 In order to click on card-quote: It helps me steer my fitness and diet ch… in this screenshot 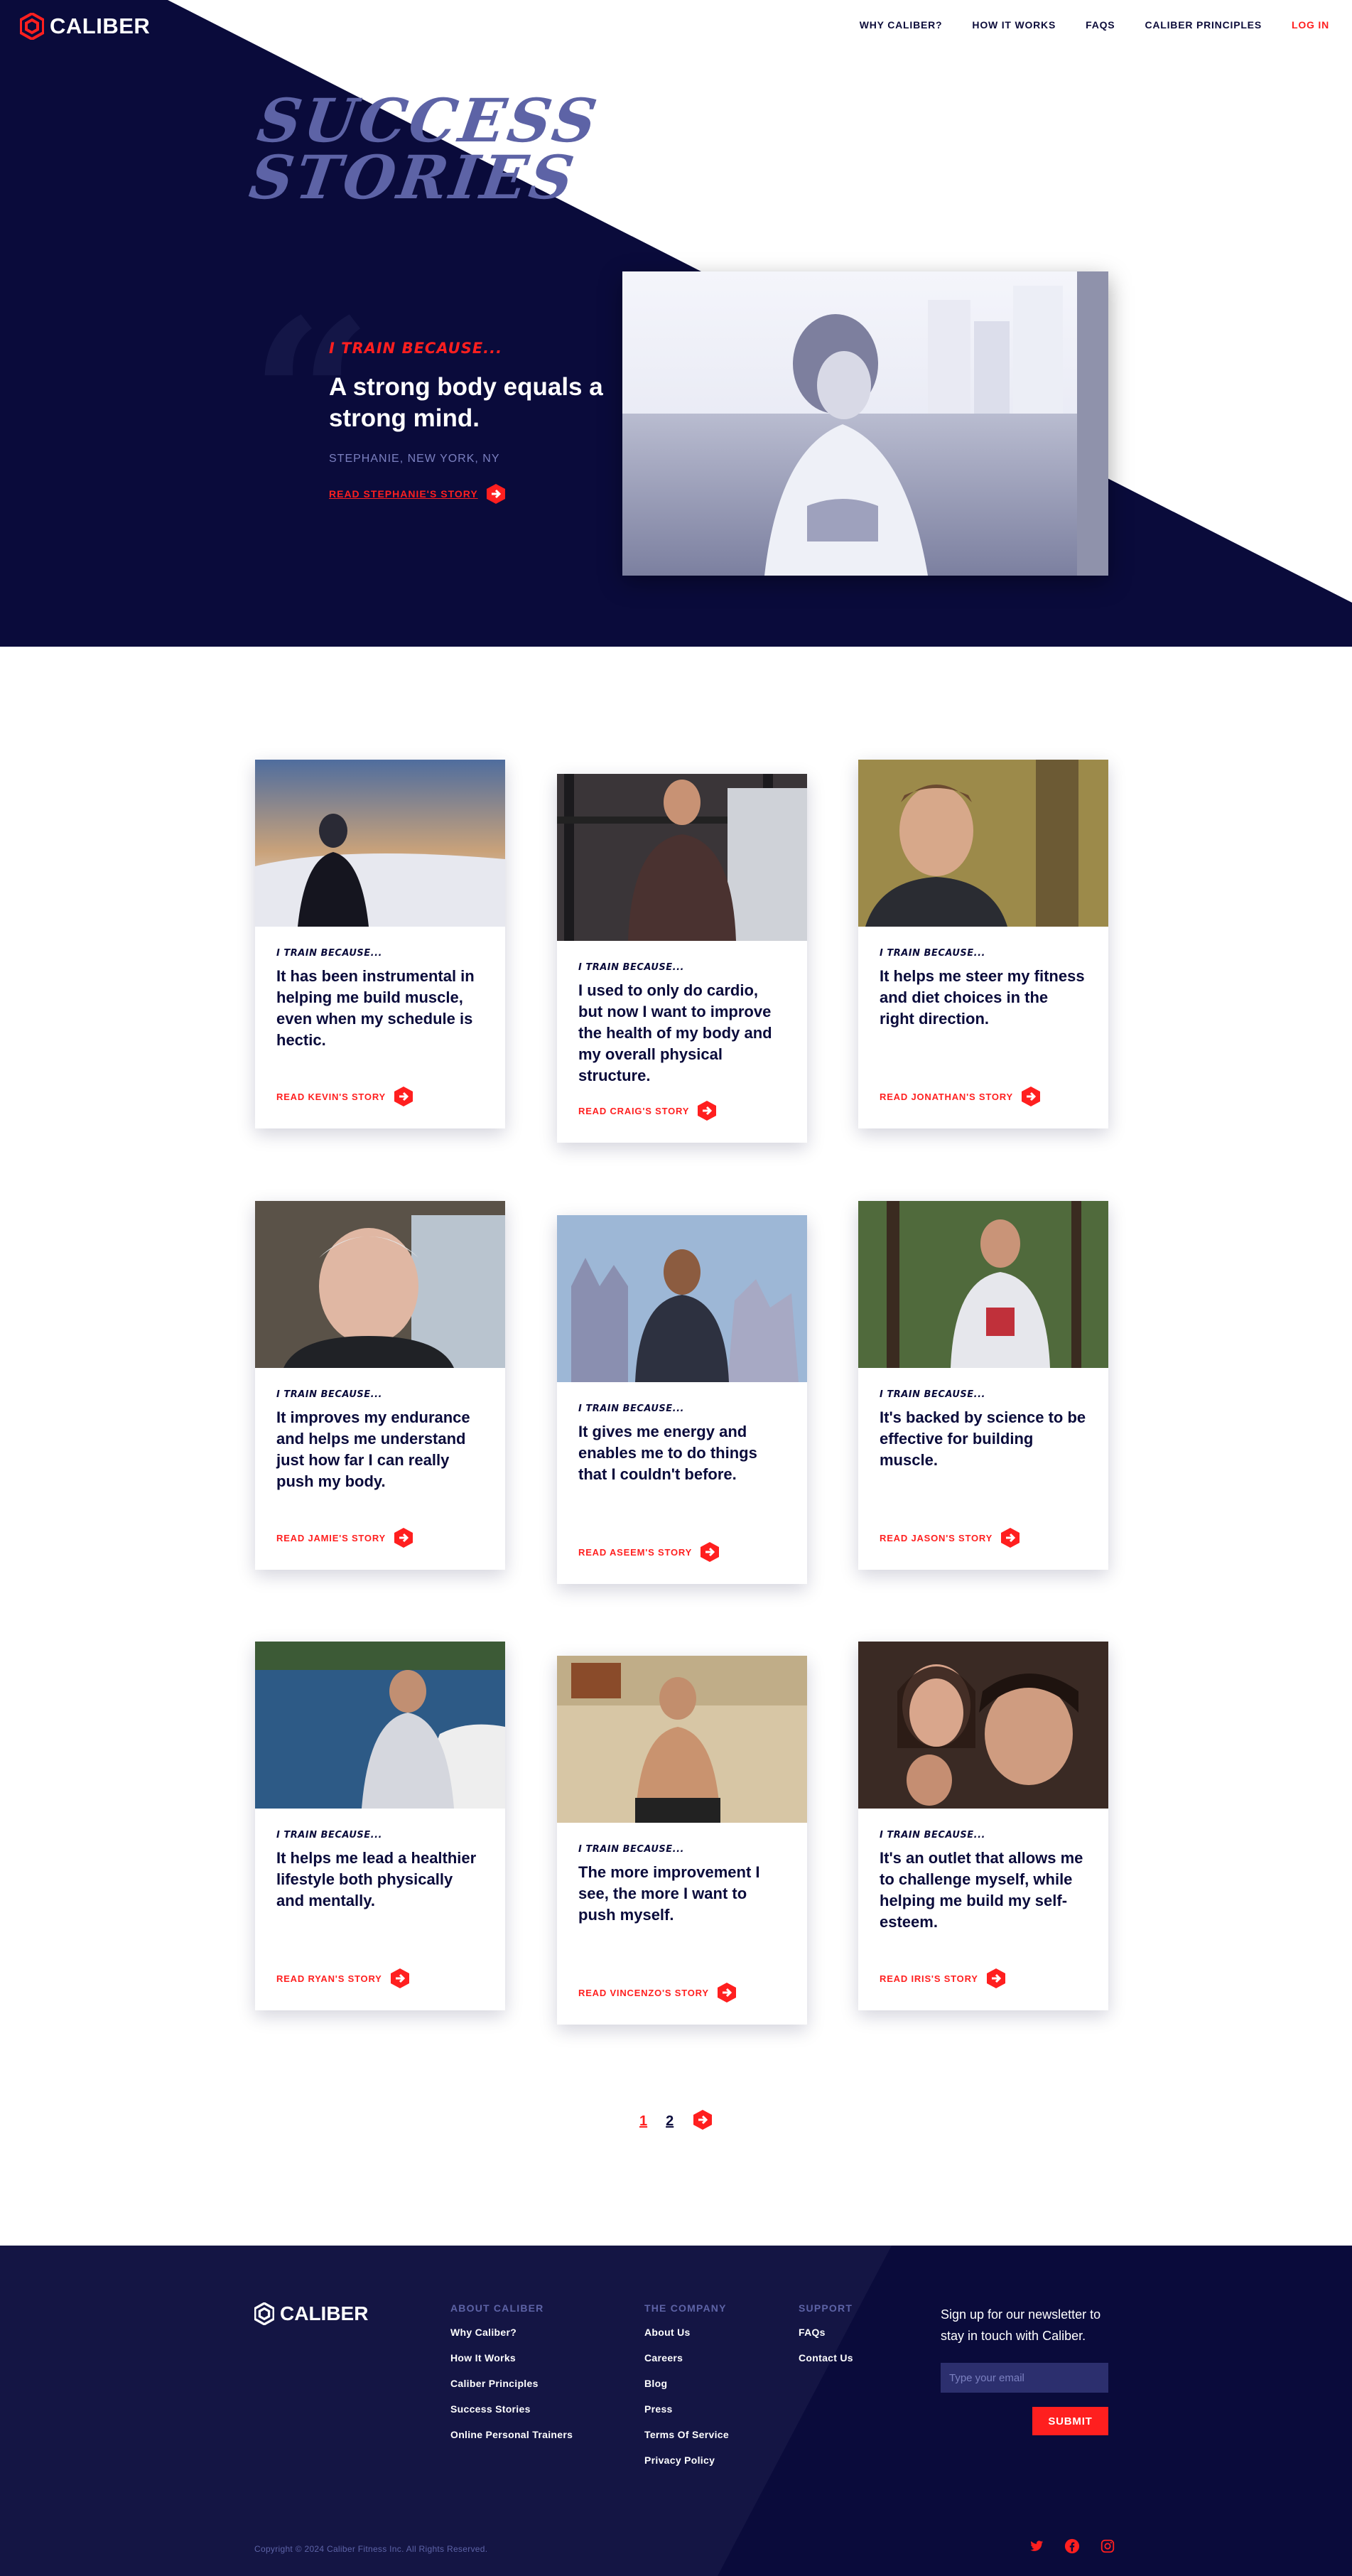, I will do `click(982, 998)`.